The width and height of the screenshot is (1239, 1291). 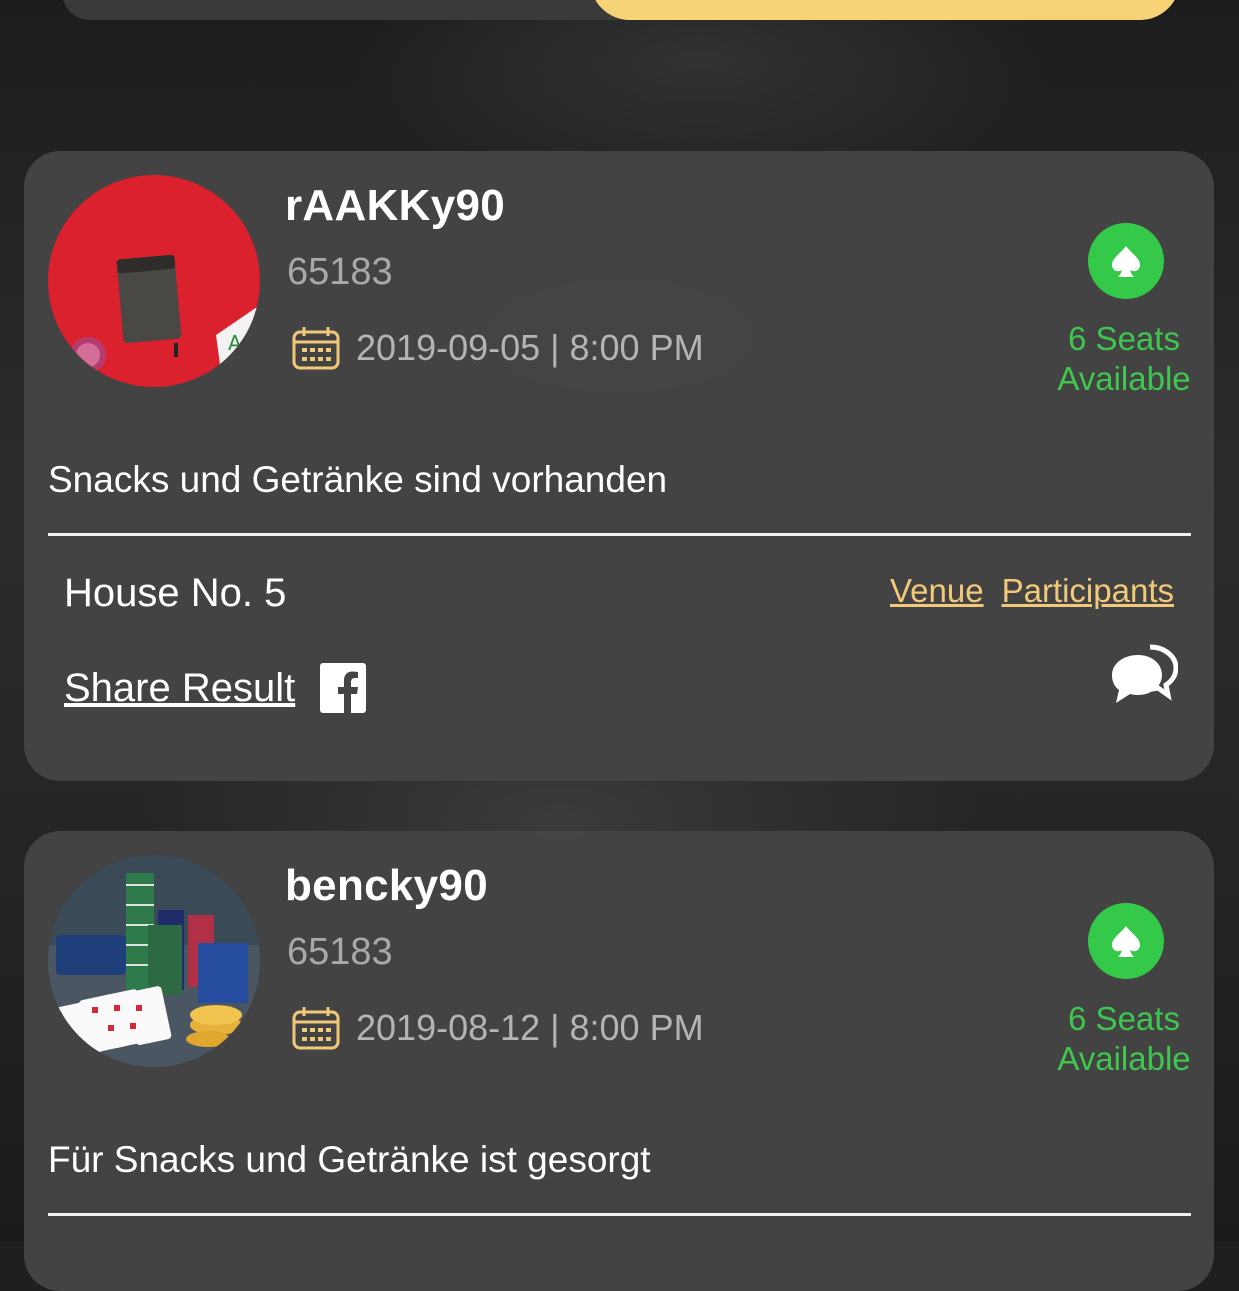 I want to click on svg-text: A, so click(x=235, y=343).